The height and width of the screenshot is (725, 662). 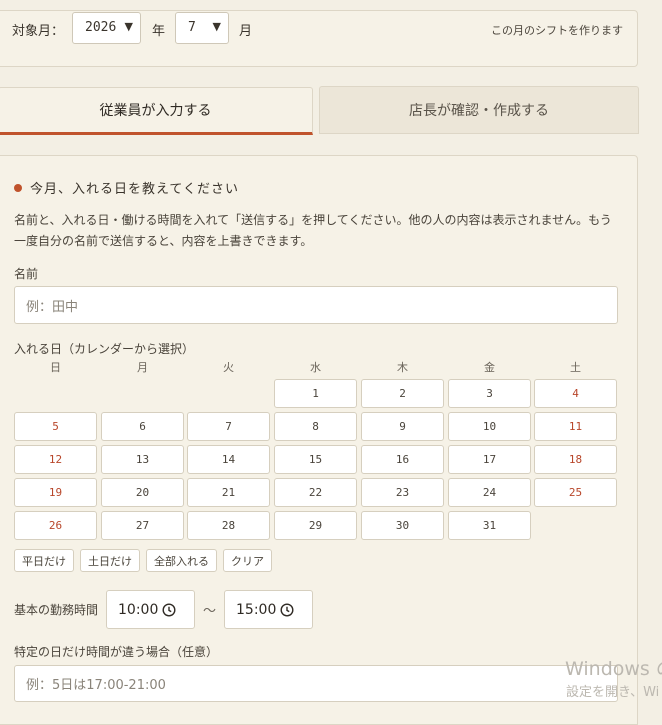 I want to click on calendar-day: 27, so click(x=142, y=525).